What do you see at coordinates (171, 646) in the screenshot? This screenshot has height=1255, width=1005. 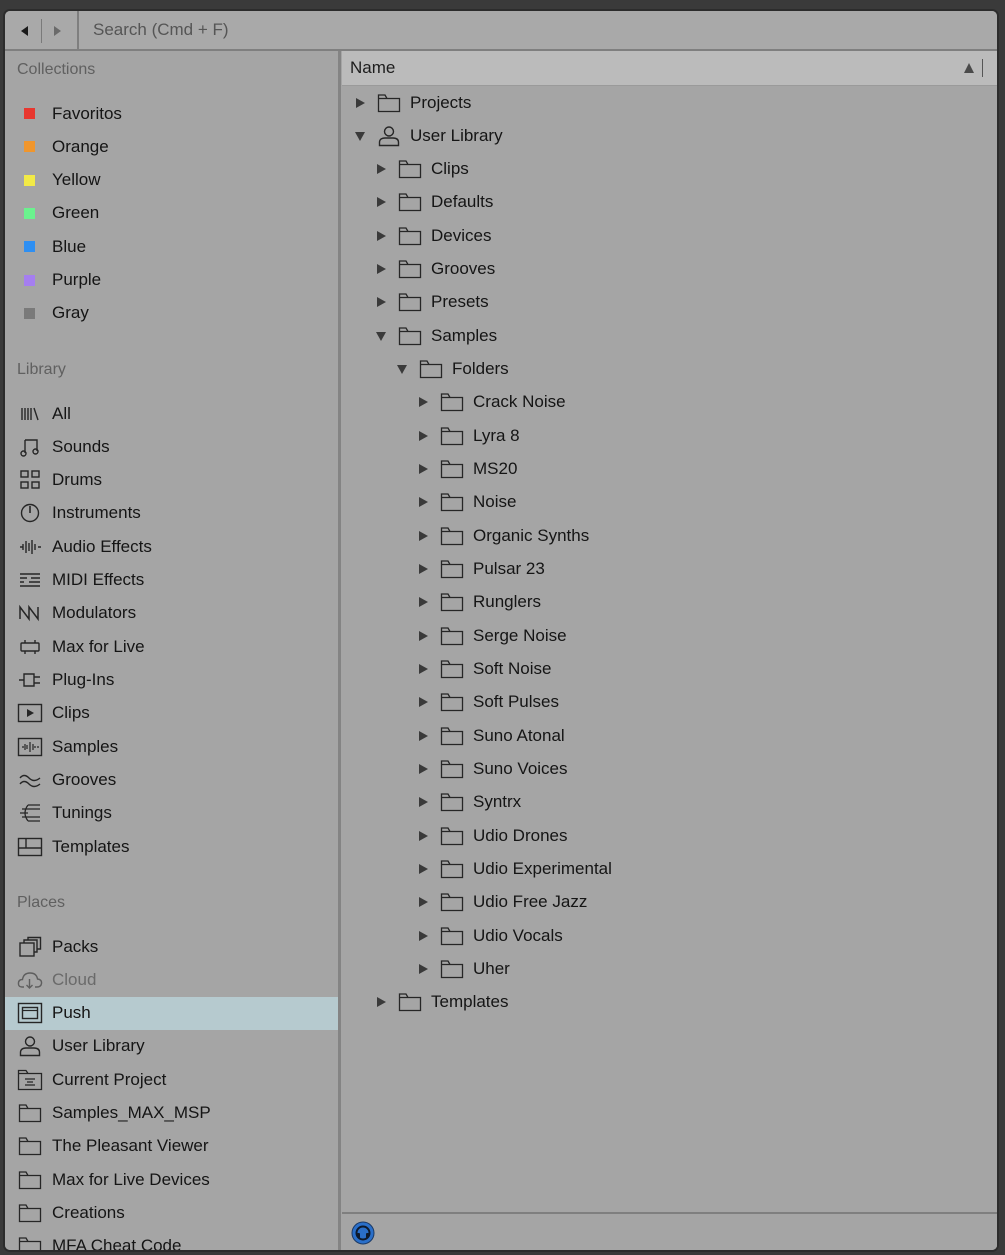 I see `library-item-max-for-live: Max for Live` at bounding box center [171, 646].